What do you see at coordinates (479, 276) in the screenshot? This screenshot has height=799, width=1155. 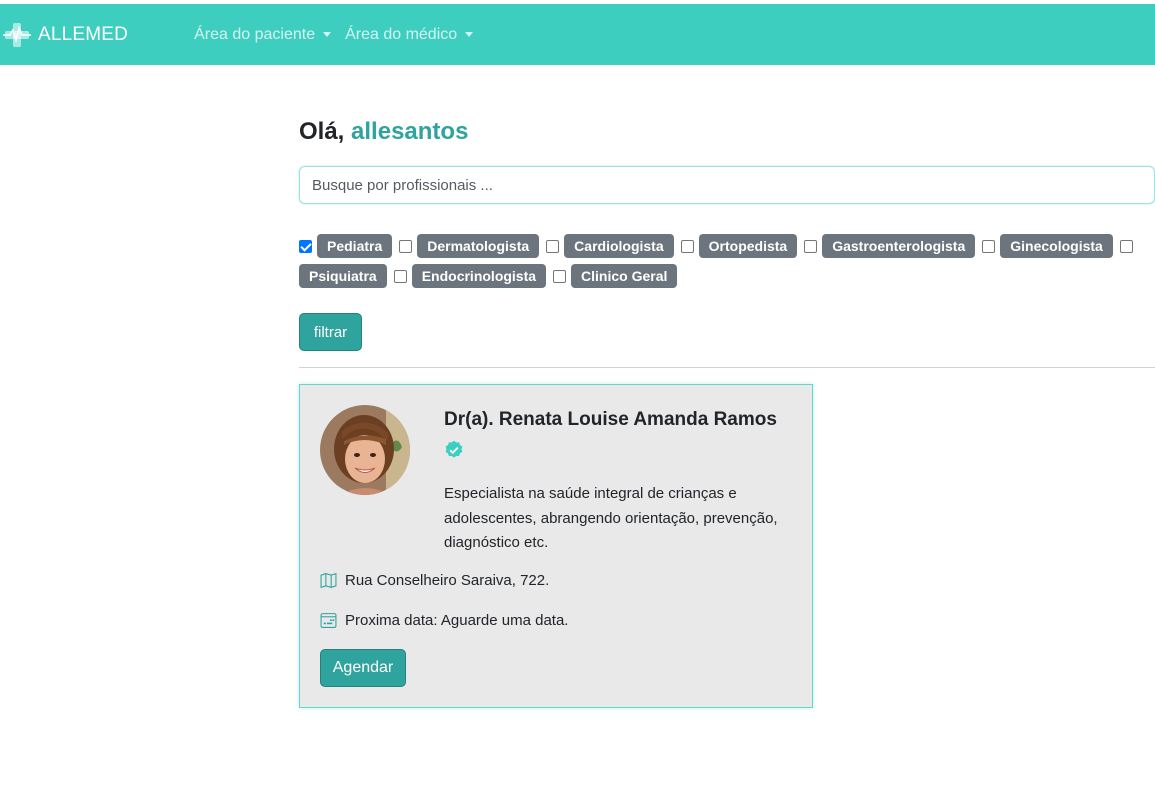 I see `filter-badge: Endocrinologista` at bounding box center [479, 276].